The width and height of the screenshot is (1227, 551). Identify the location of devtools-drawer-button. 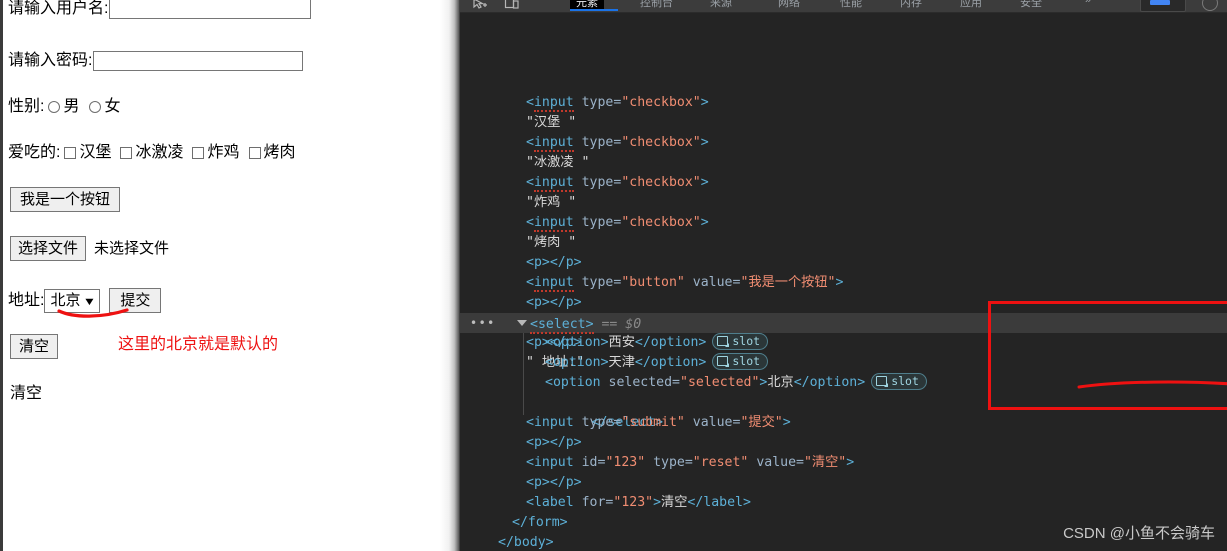
(1163, 6).